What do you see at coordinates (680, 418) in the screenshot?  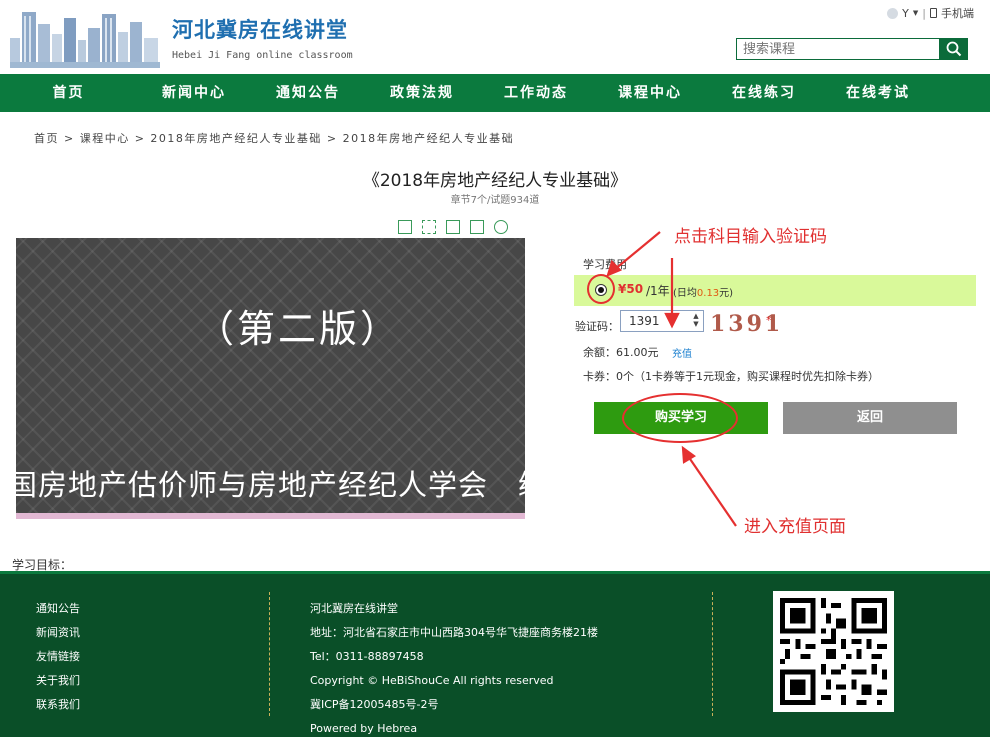 I see `buy-highlight-circle` at bounding box center [680, 418].